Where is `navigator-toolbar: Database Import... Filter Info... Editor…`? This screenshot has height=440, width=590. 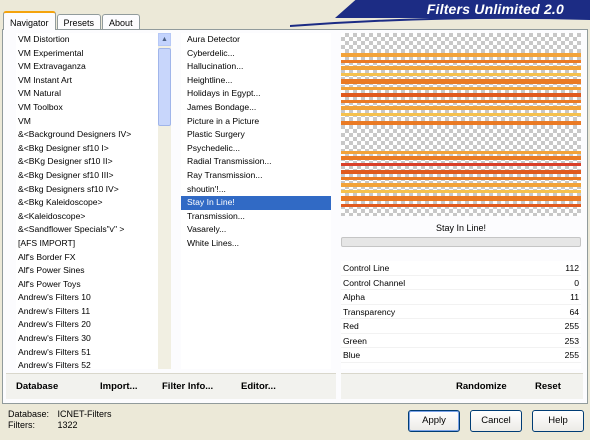 navigator-toolbar: Database Import... Filter Info... Editor… is located at coordinates (171, 386).